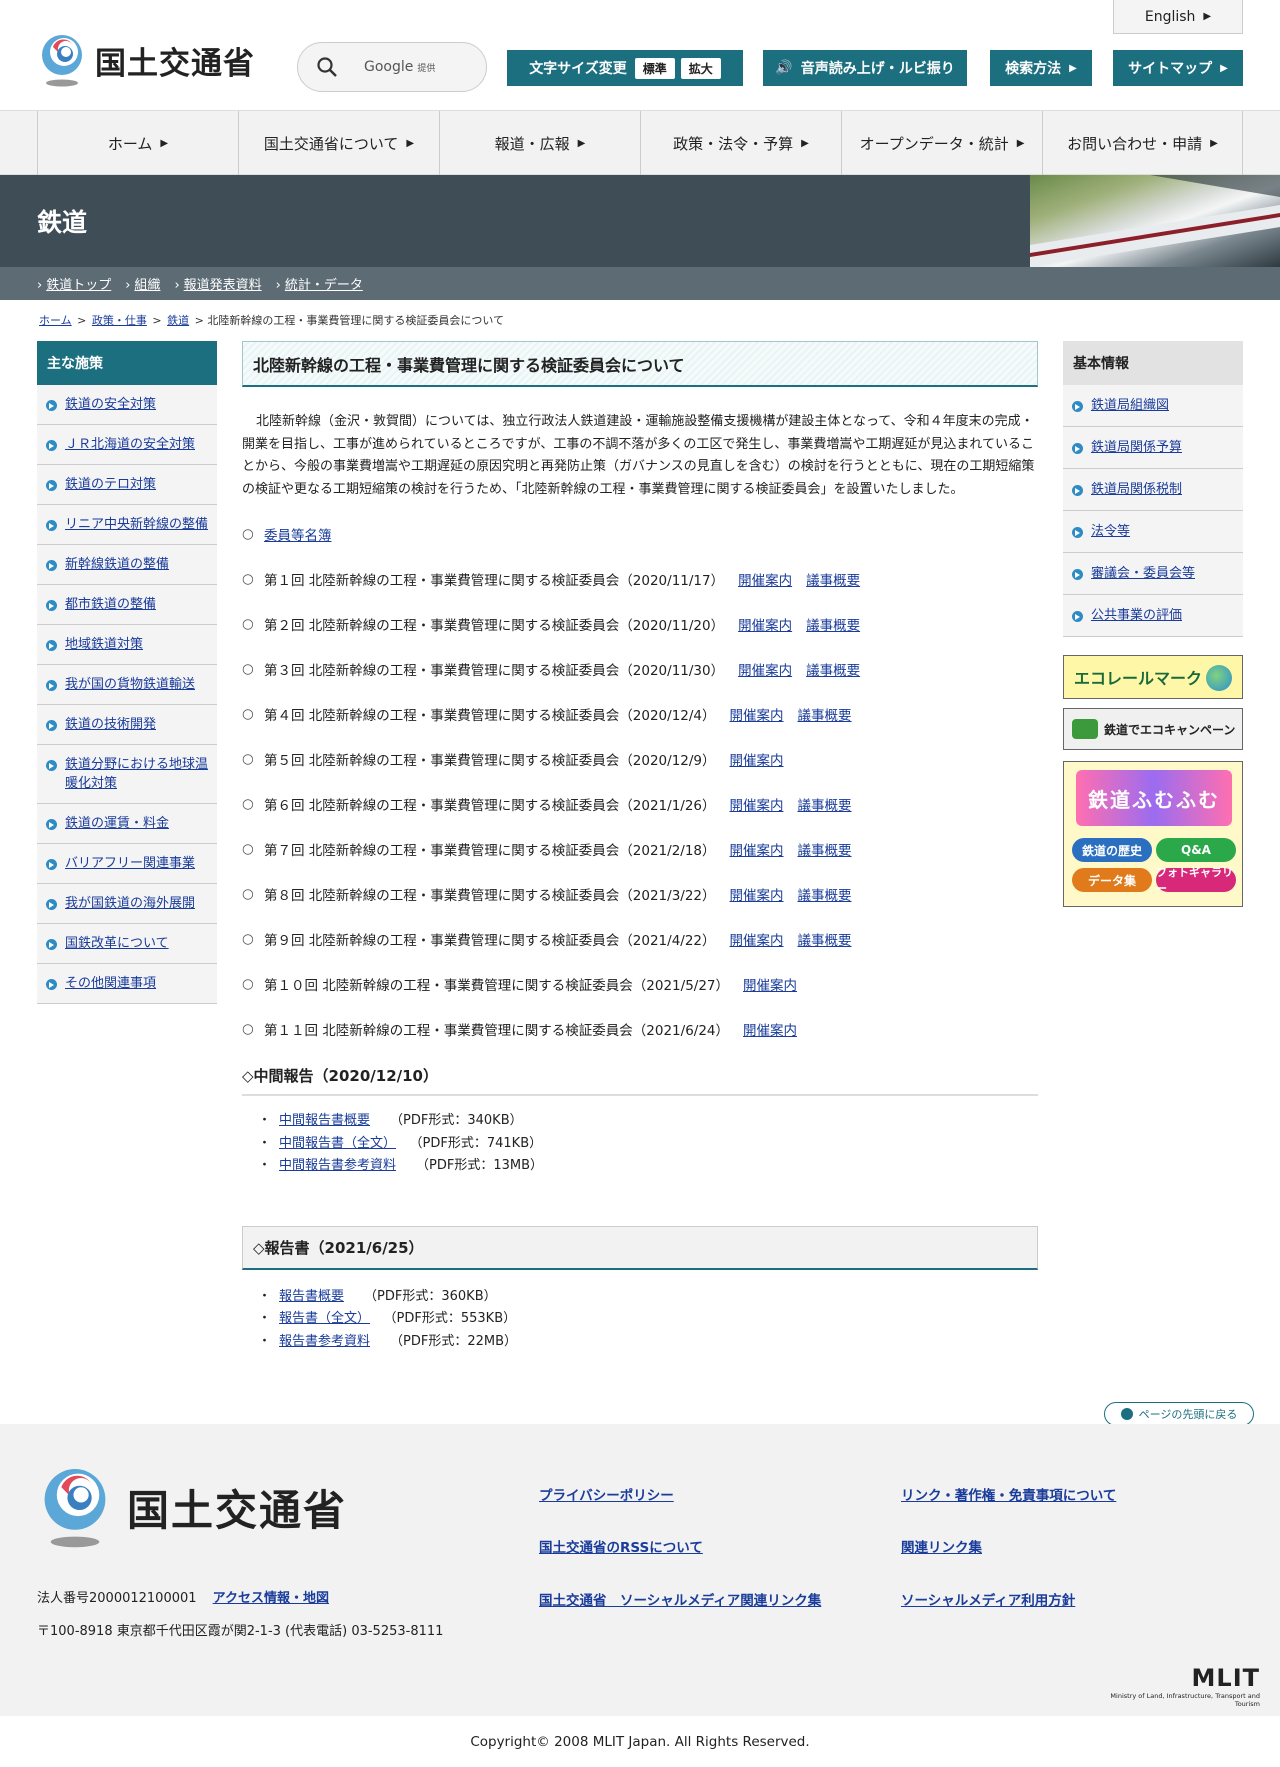  I want to click on sidebar-item: その他関連事項, so click(127, 984).